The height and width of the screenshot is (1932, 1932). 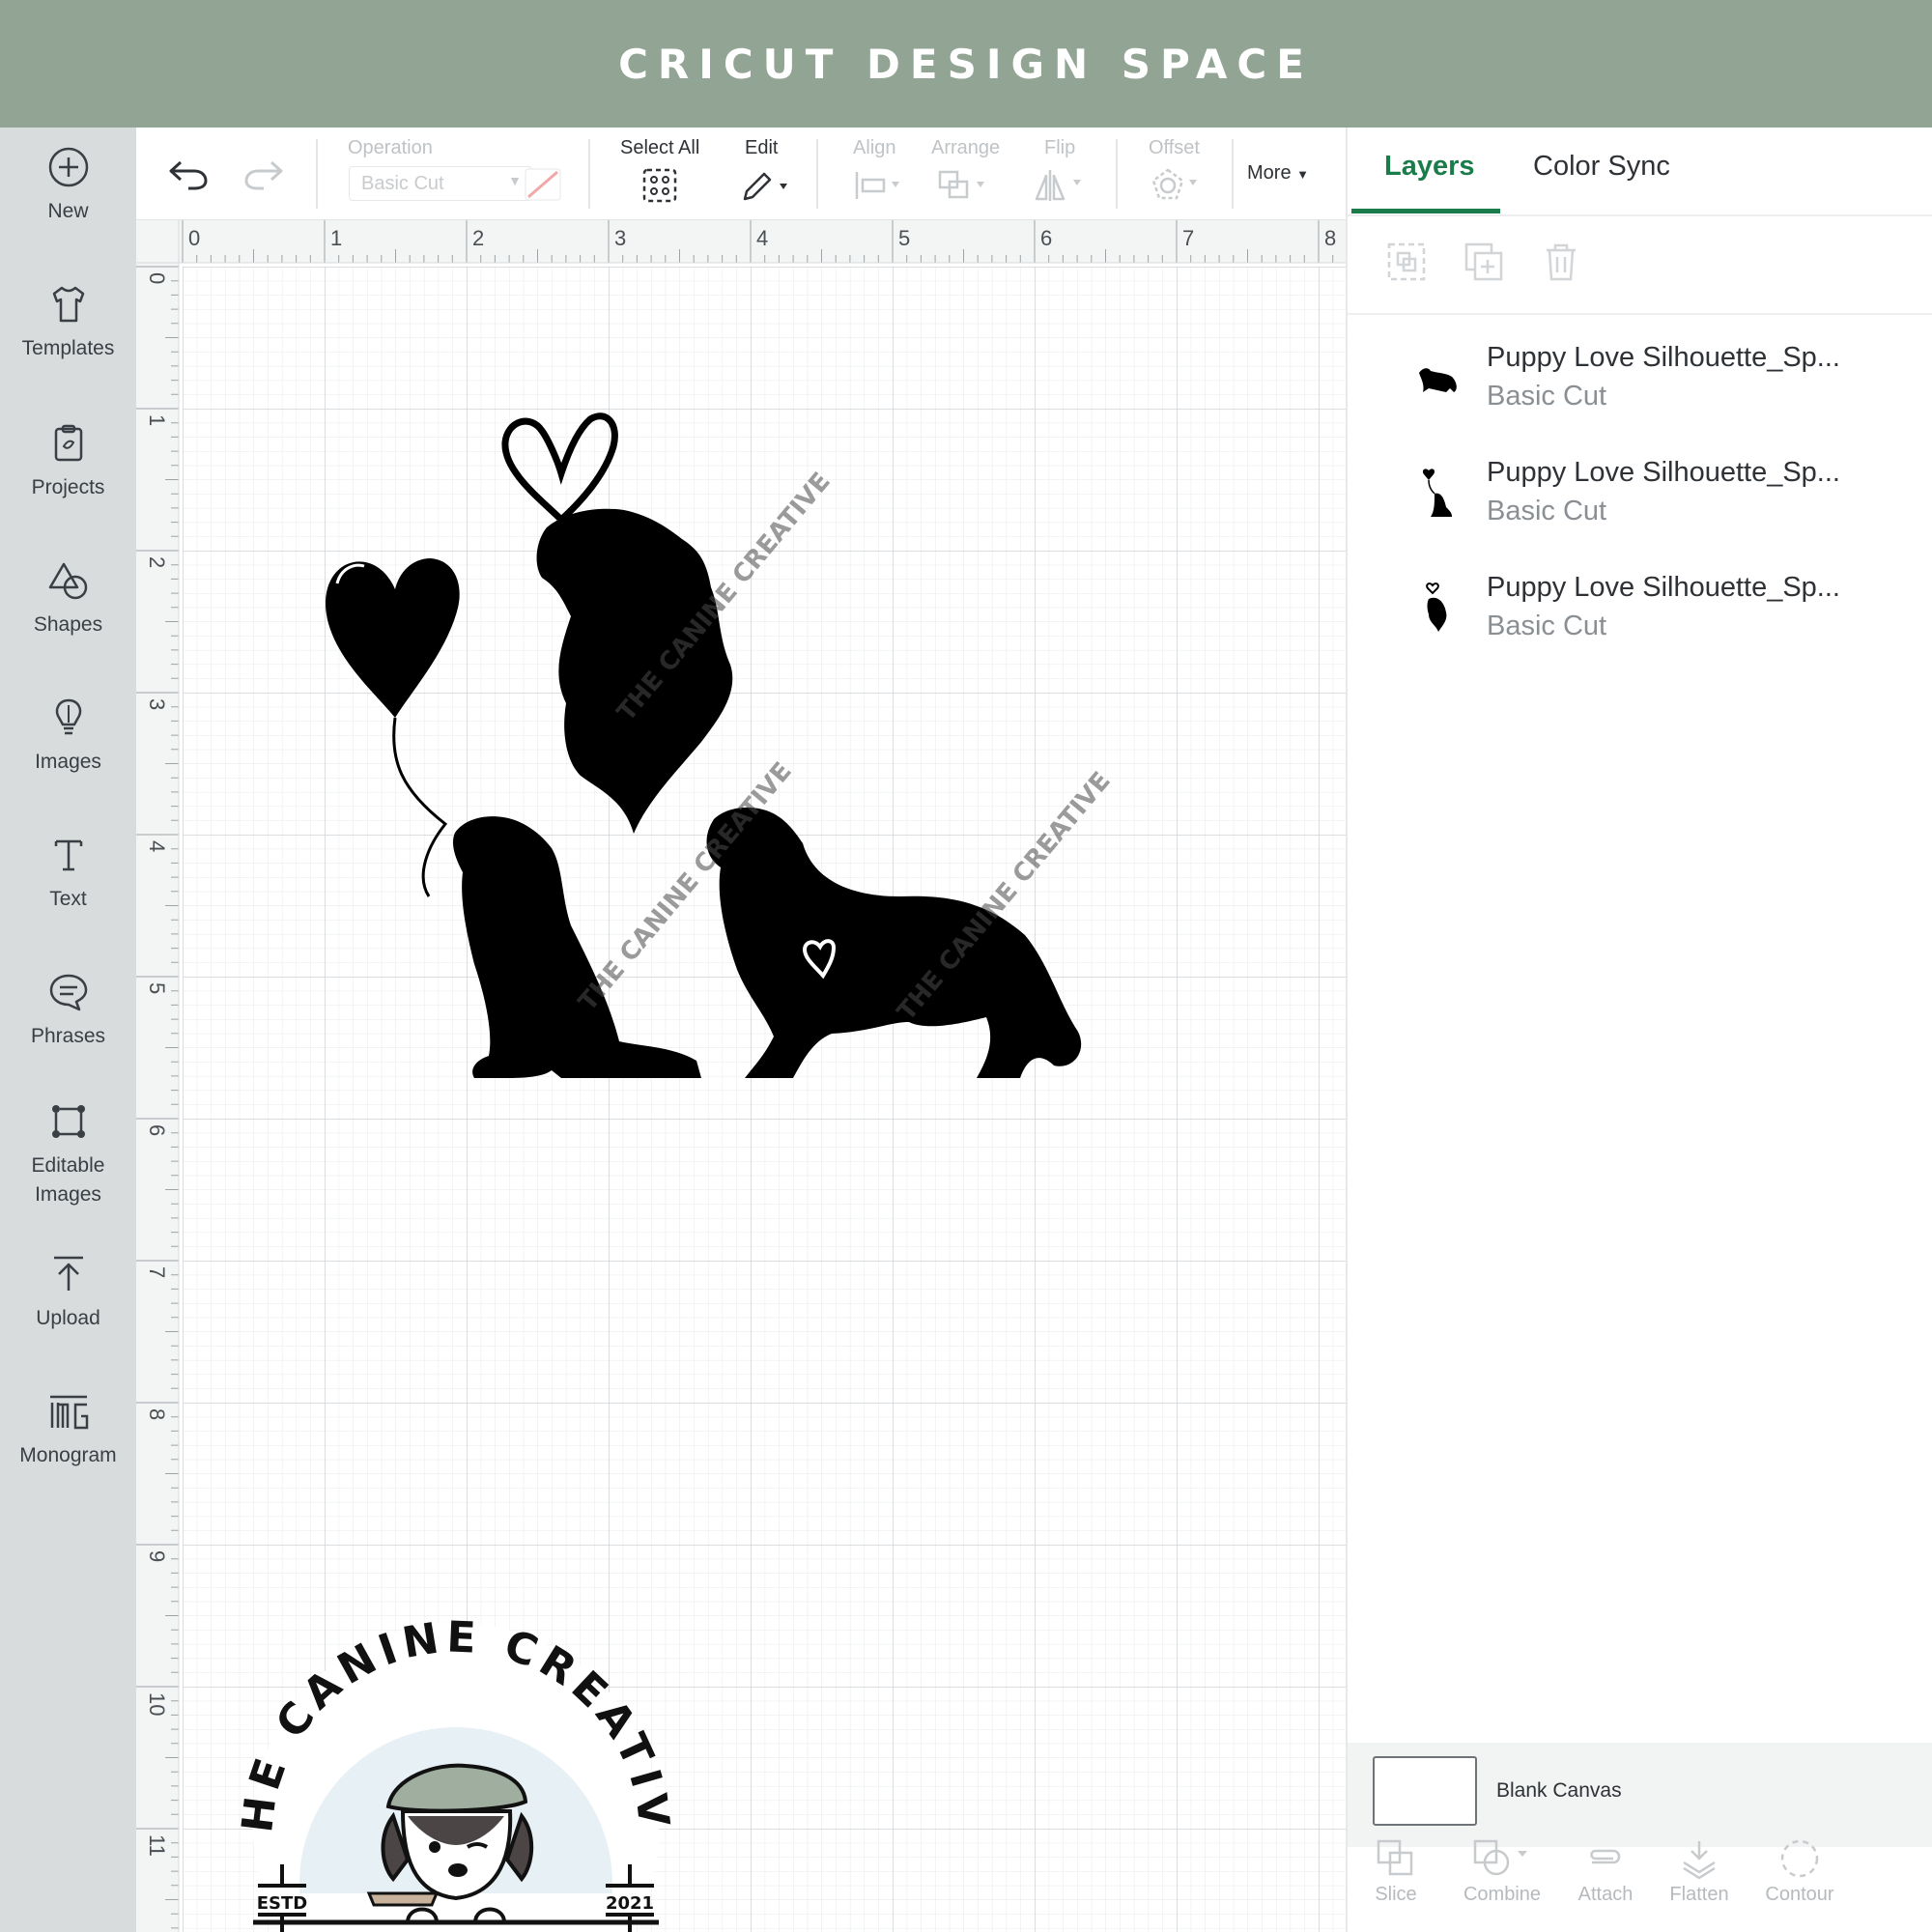 I want to click on flatten-button: Flatten, so click(x=1699, y=1871).